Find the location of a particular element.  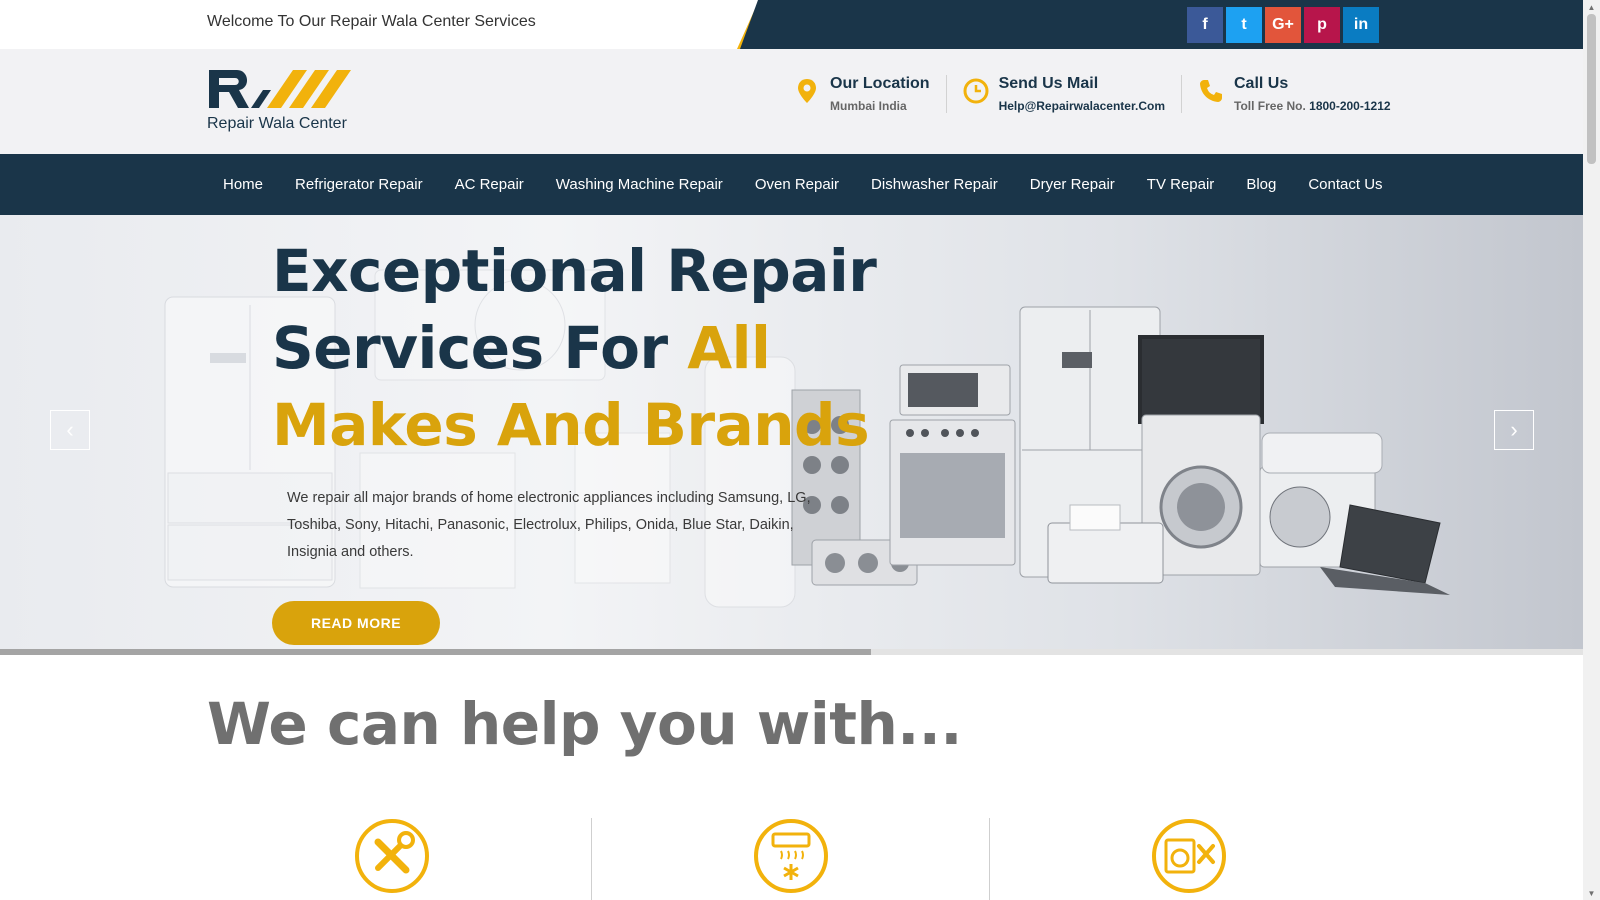

tools-icon is located at coordinates (392, 856).